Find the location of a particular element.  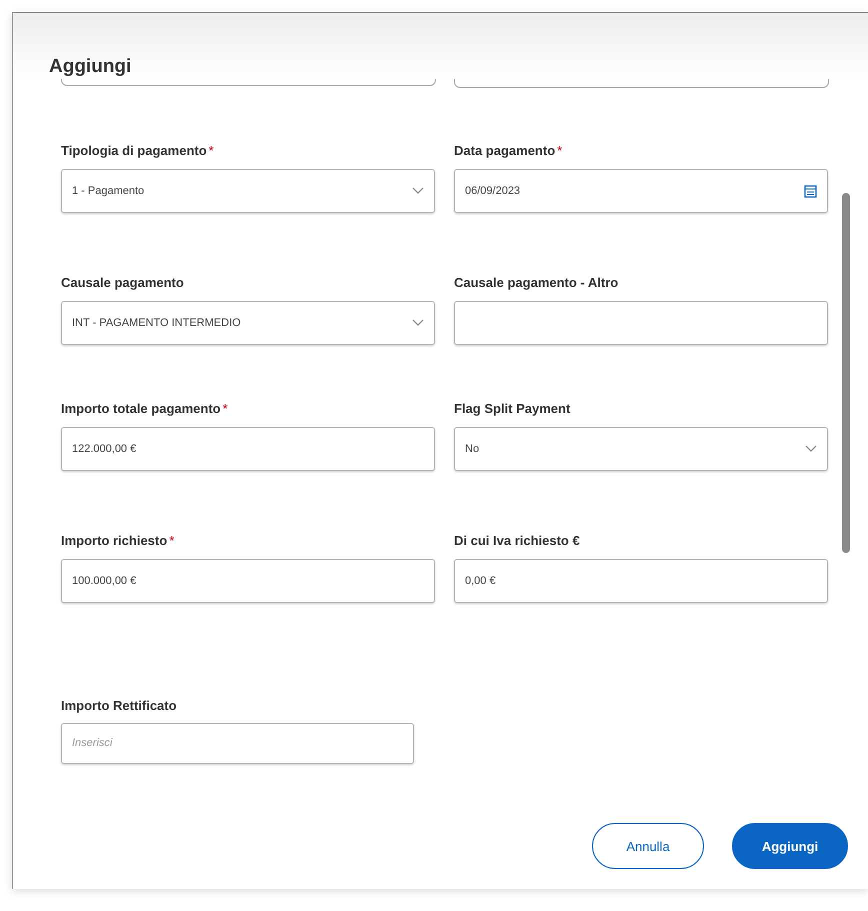

input-field: 122.000,00 € is located at coordinates (248, 449).